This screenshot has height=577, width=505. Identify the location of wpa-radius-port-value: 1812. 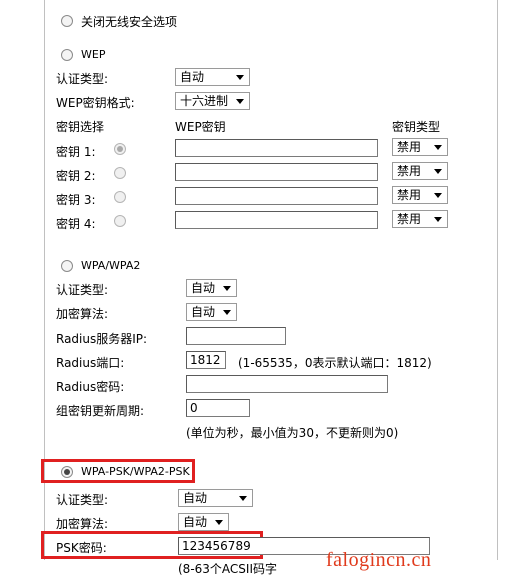
(205, 360).